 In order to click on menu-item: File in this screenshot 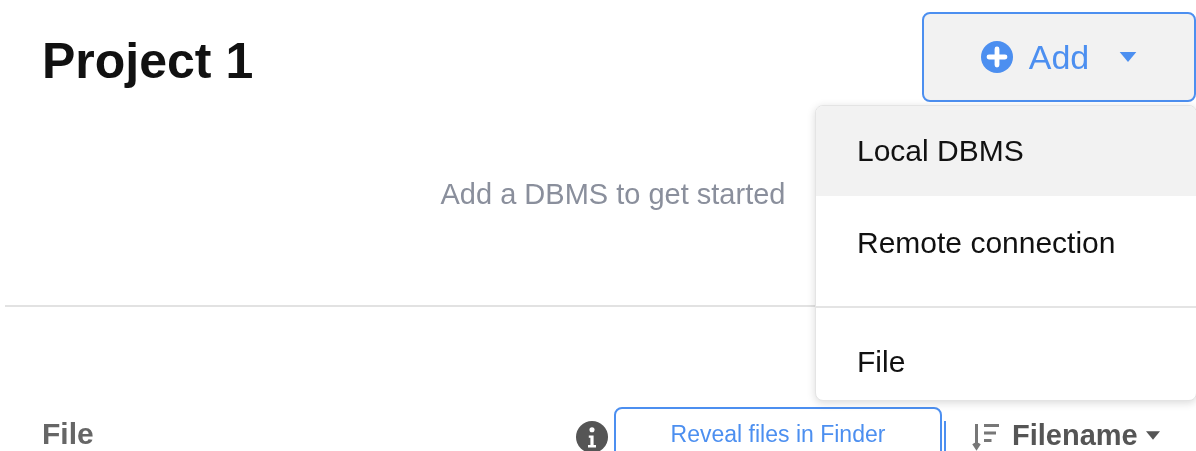, I will do `click(1006, 354)`.